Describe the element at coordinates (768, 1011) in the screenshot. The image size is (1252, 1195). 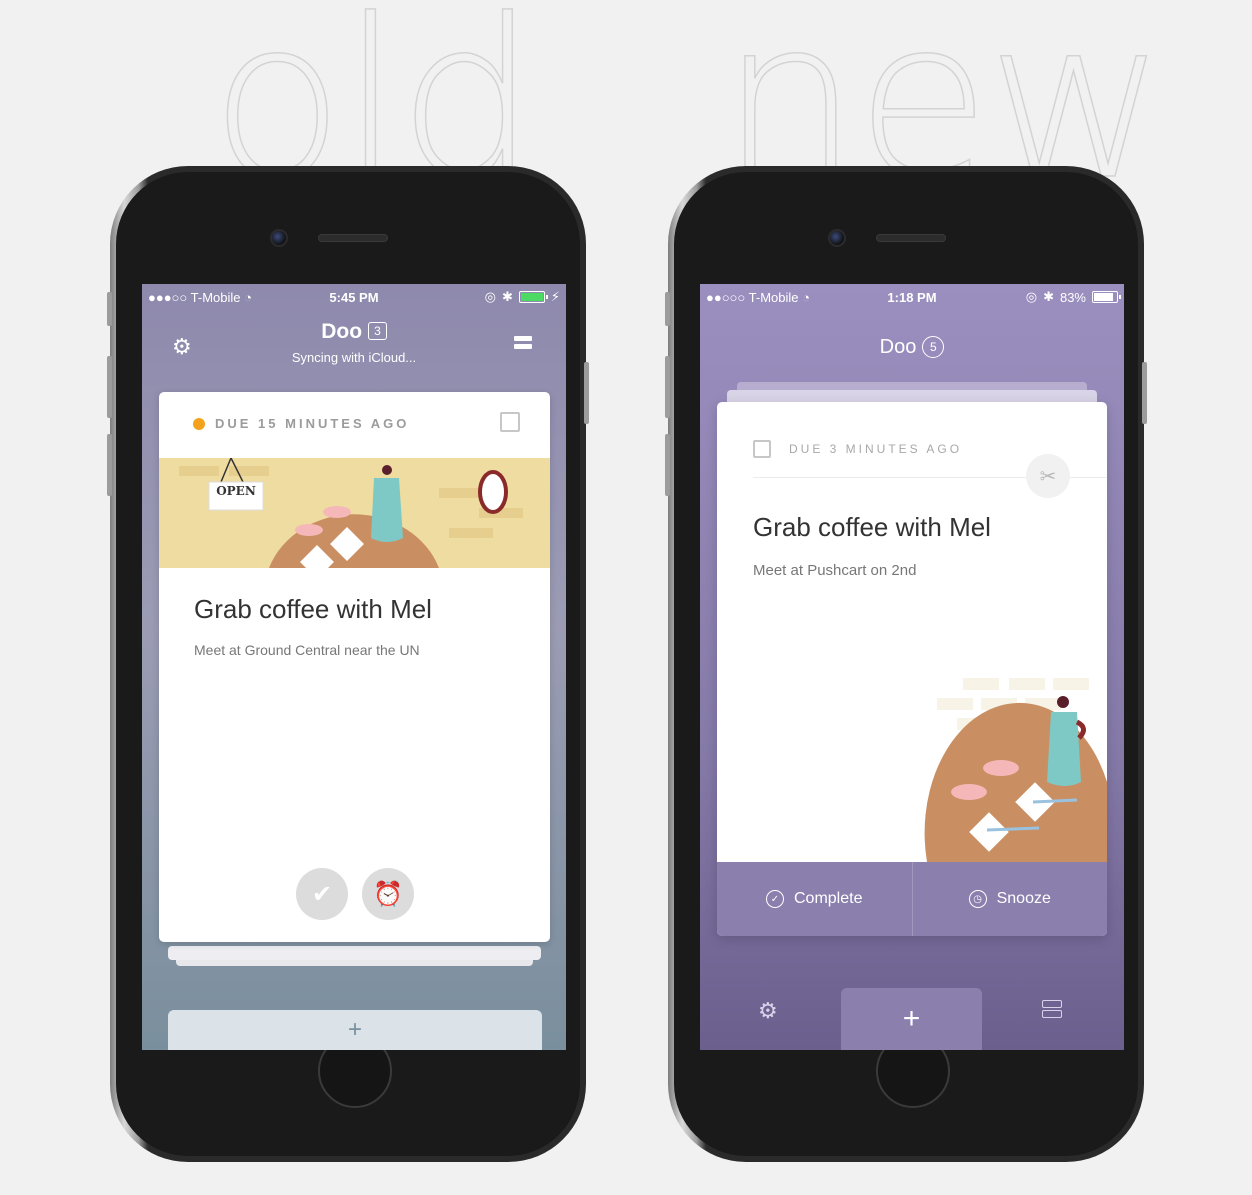
I see `settings-gear-icon: ⚙` at that location.